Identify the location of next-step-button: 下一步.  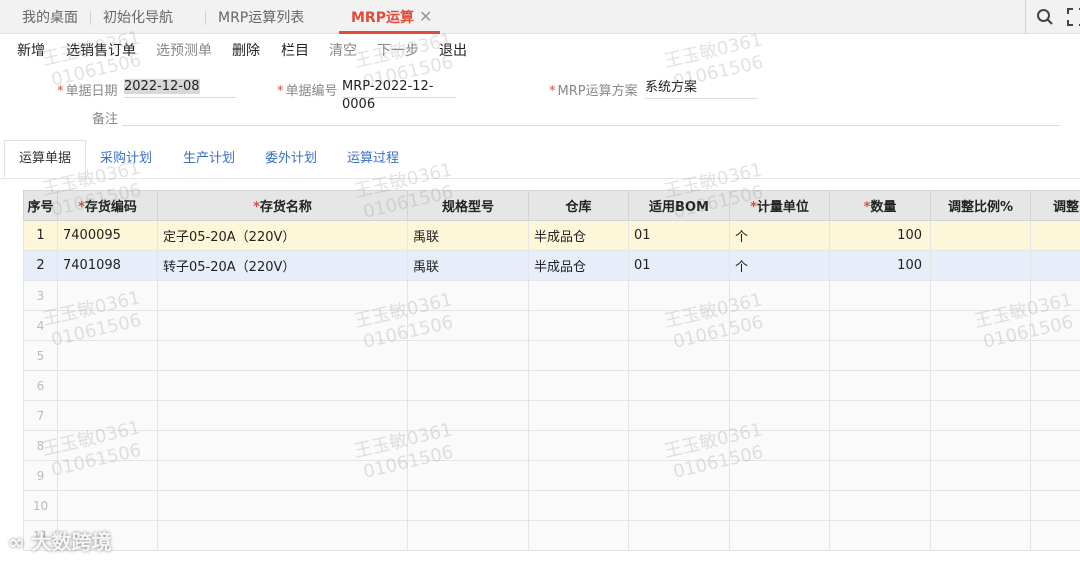
(398, 50).